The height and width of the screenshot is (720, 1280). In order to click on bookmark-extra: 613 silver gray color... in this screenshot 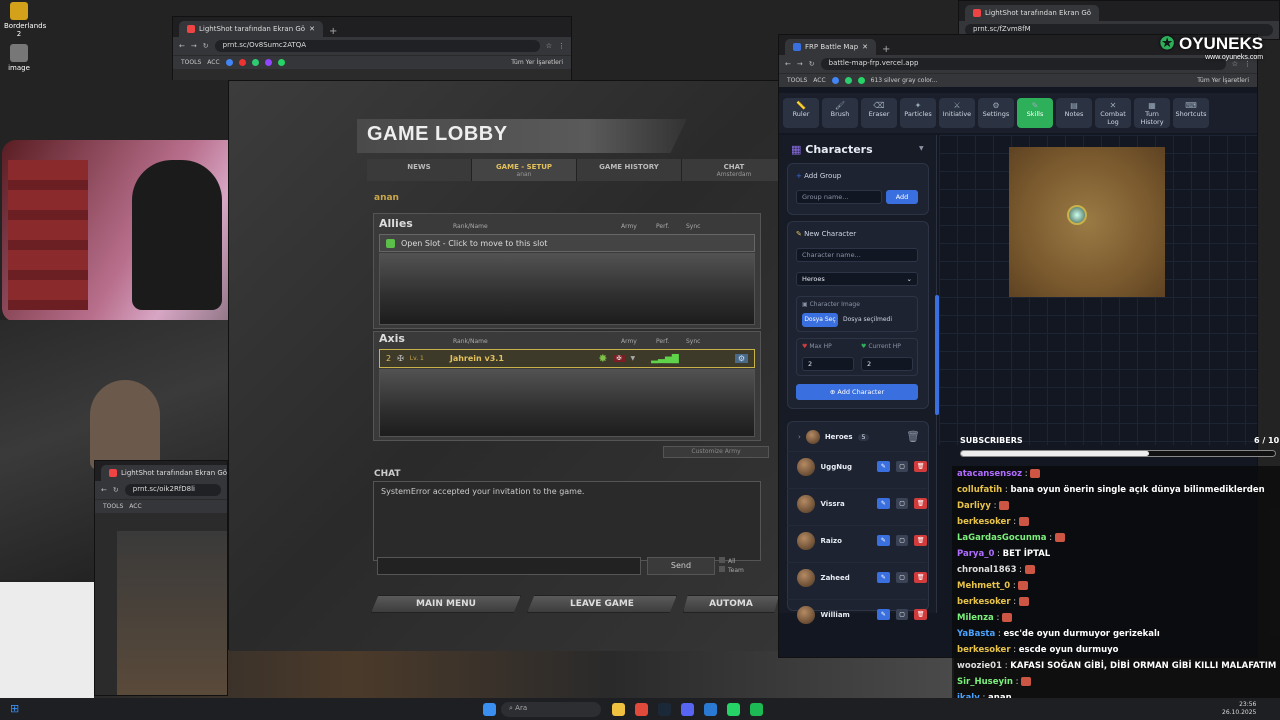, I will do `click(904, 80)`.